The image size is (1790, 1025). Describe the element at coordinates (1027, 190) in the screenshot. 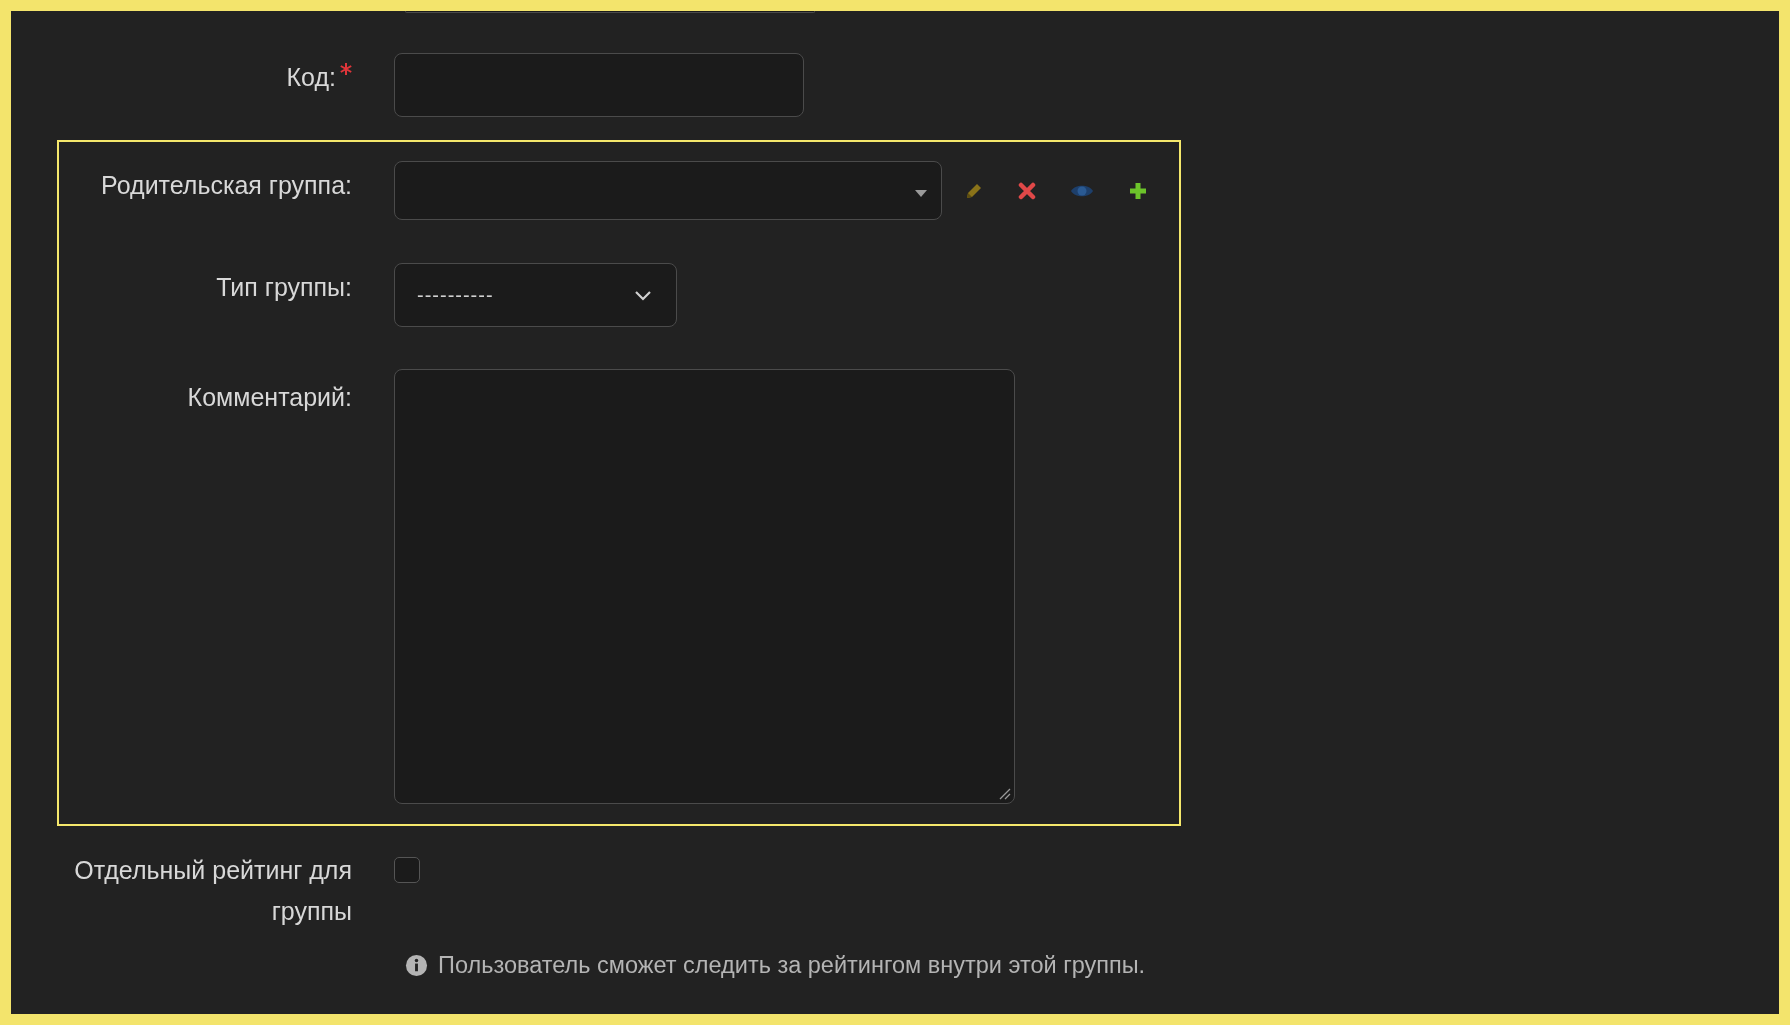

I see `delete-icon` at that location.